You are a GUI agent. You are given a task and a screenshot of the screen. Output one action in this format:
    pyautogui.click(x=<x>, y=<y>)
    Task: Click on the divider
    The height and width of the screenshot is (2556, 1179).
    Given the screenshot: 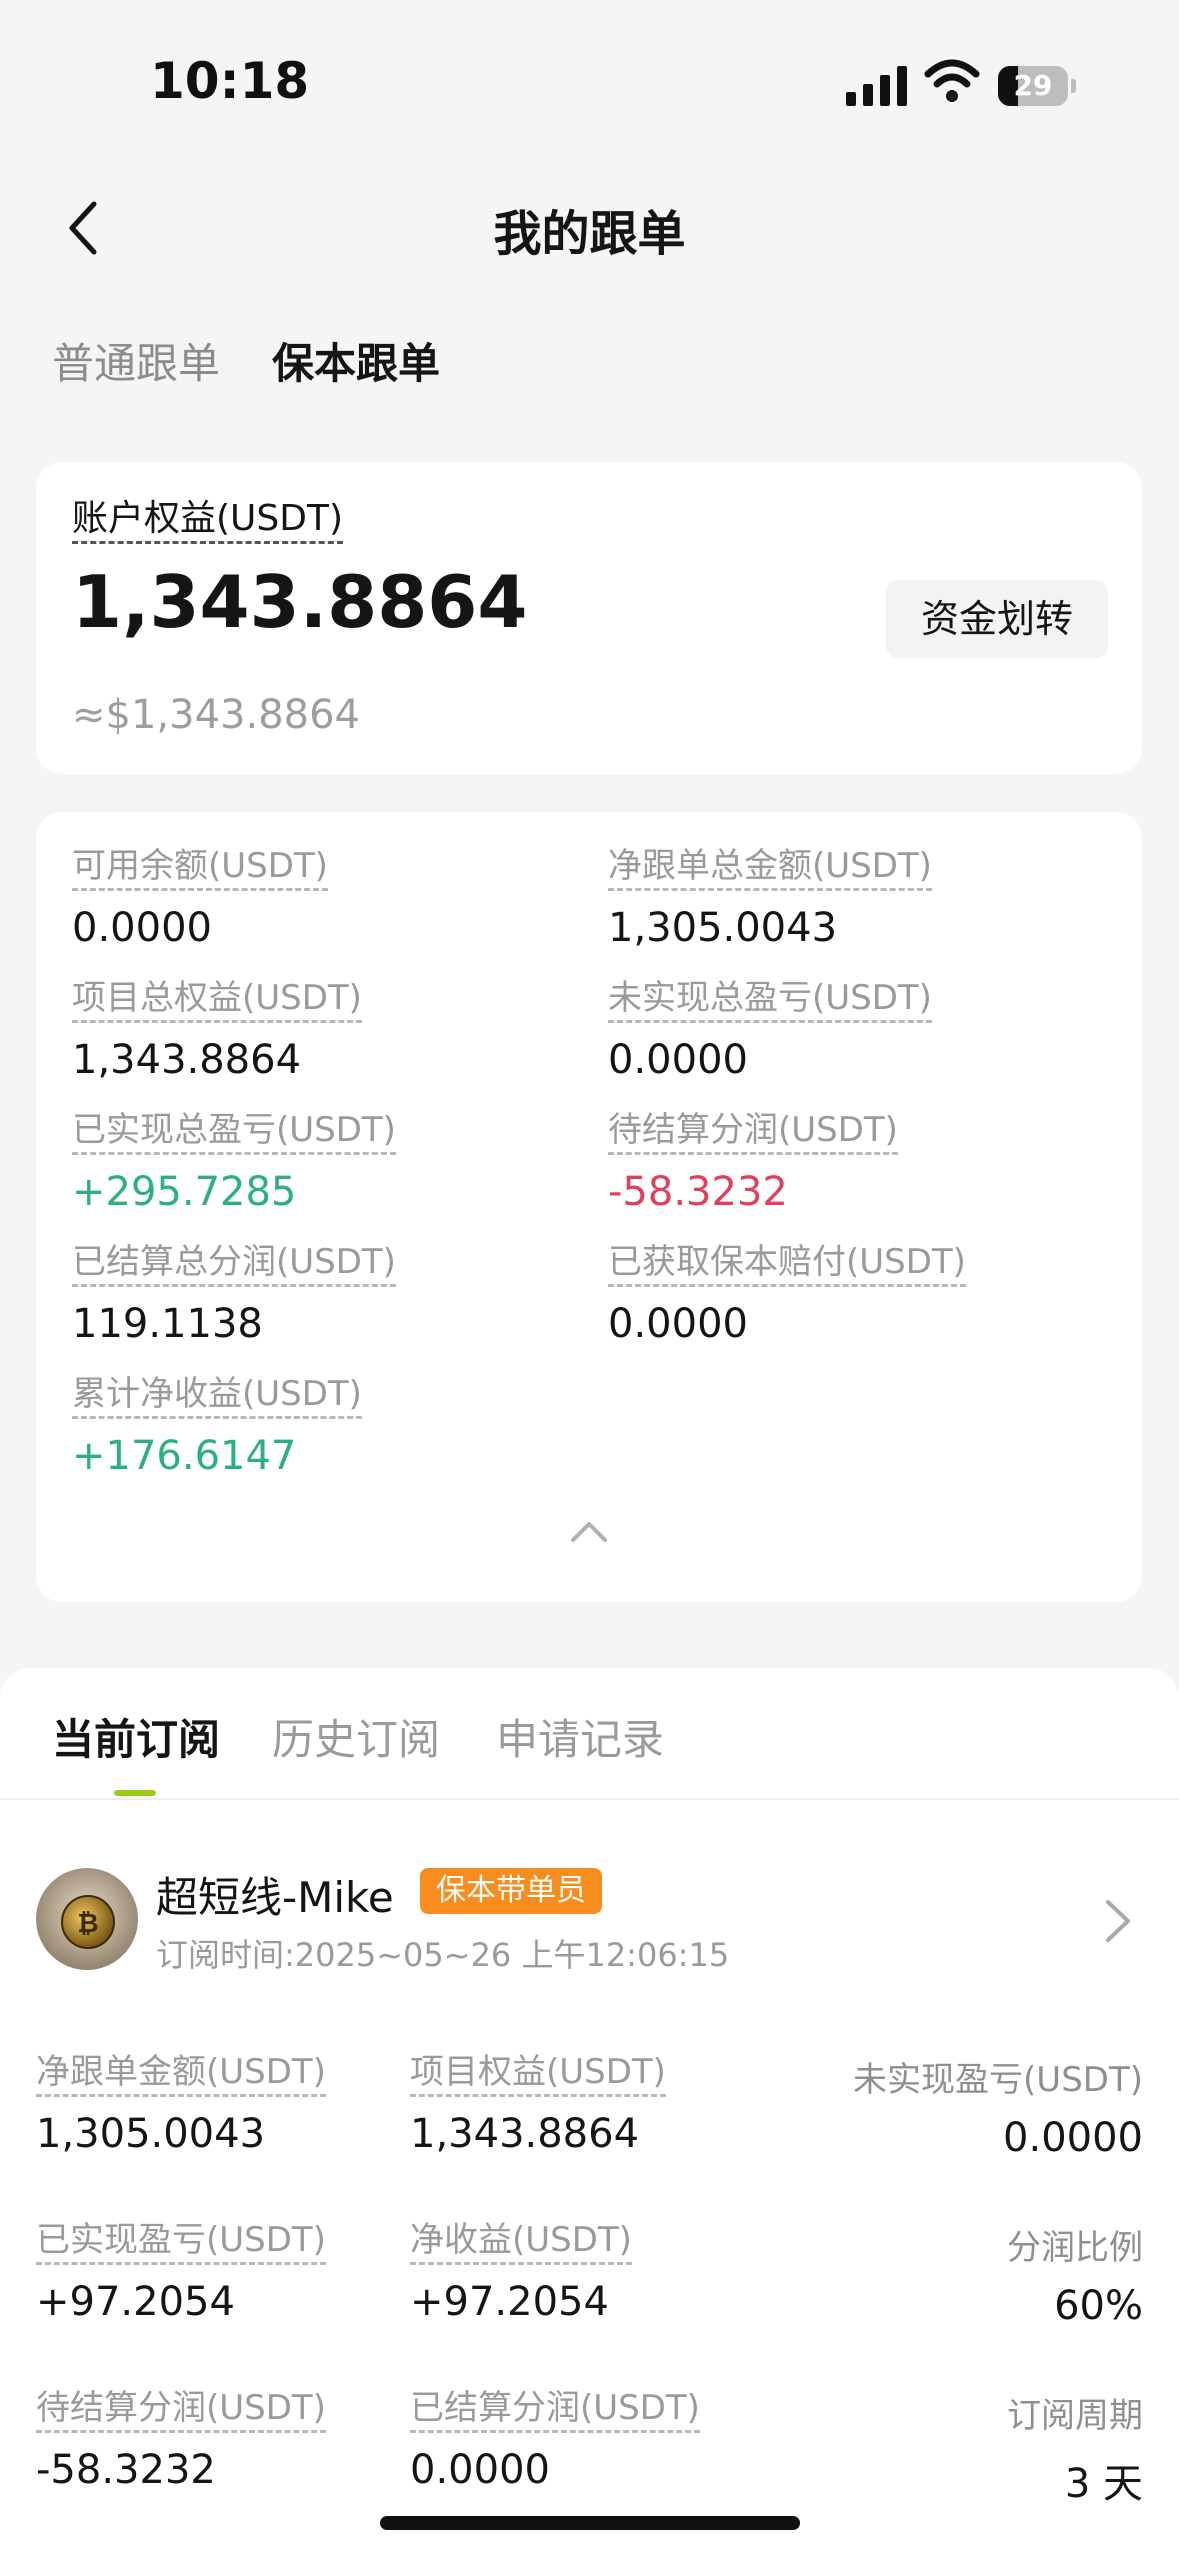 What is the action you would take?
    pyautogui.click(x=589, y=1799)
    